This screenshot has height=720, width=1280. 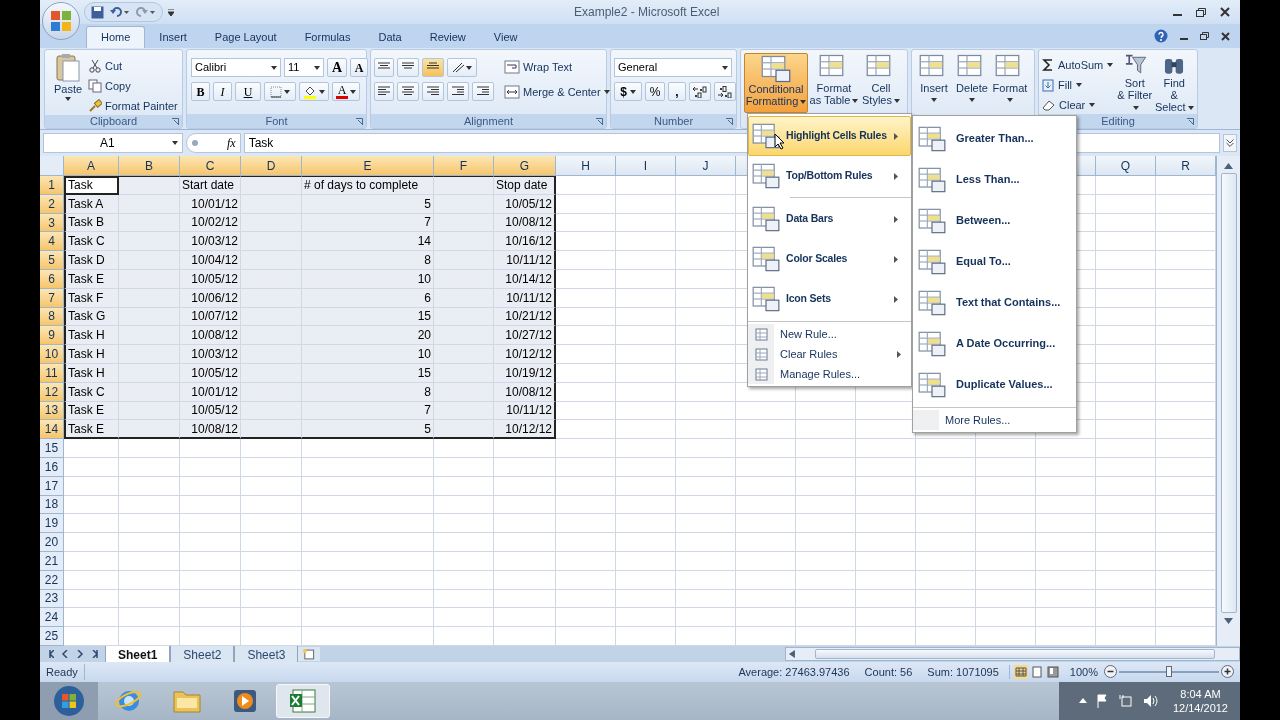 I want to click on row-header: 5, so click(x=52, y=260).